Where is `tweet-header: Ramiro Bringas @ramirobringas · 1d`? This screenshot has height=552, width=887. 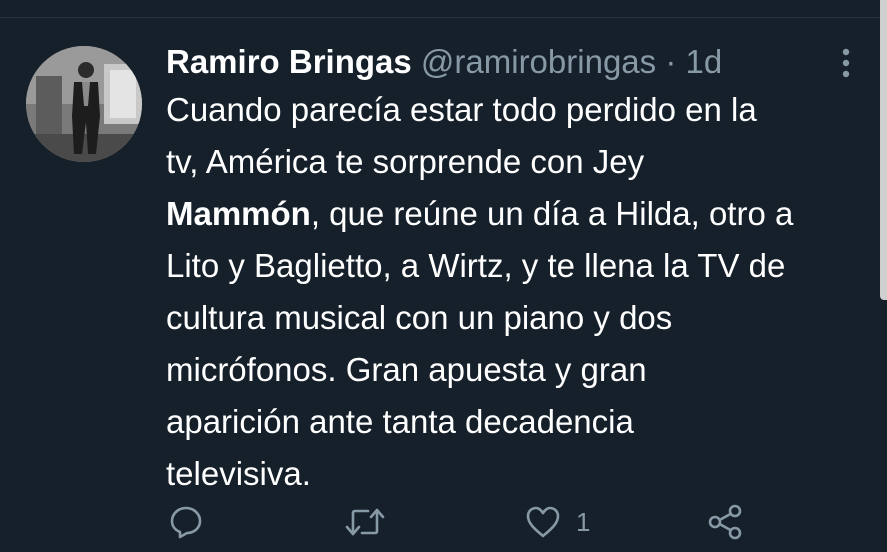 tweet-header: Ramiro Bringas @ramirobringas · 1d is located at coordinates (444, 62).